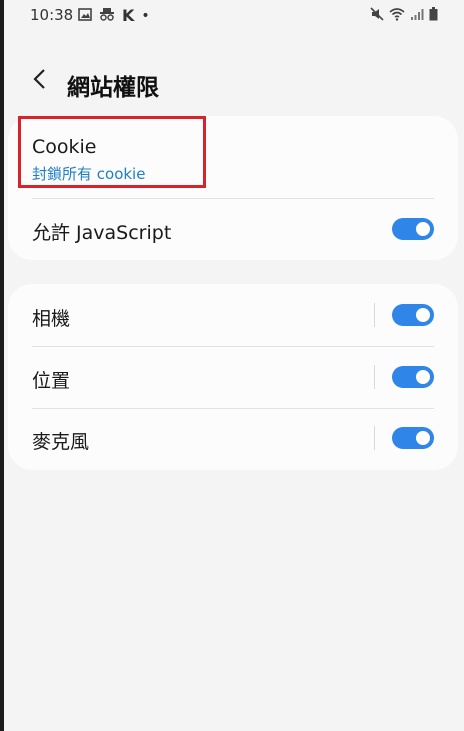 Image resolution: width=464 pixels, height=731 pixels. I want to click on camera-toggle, so click(413, 315).